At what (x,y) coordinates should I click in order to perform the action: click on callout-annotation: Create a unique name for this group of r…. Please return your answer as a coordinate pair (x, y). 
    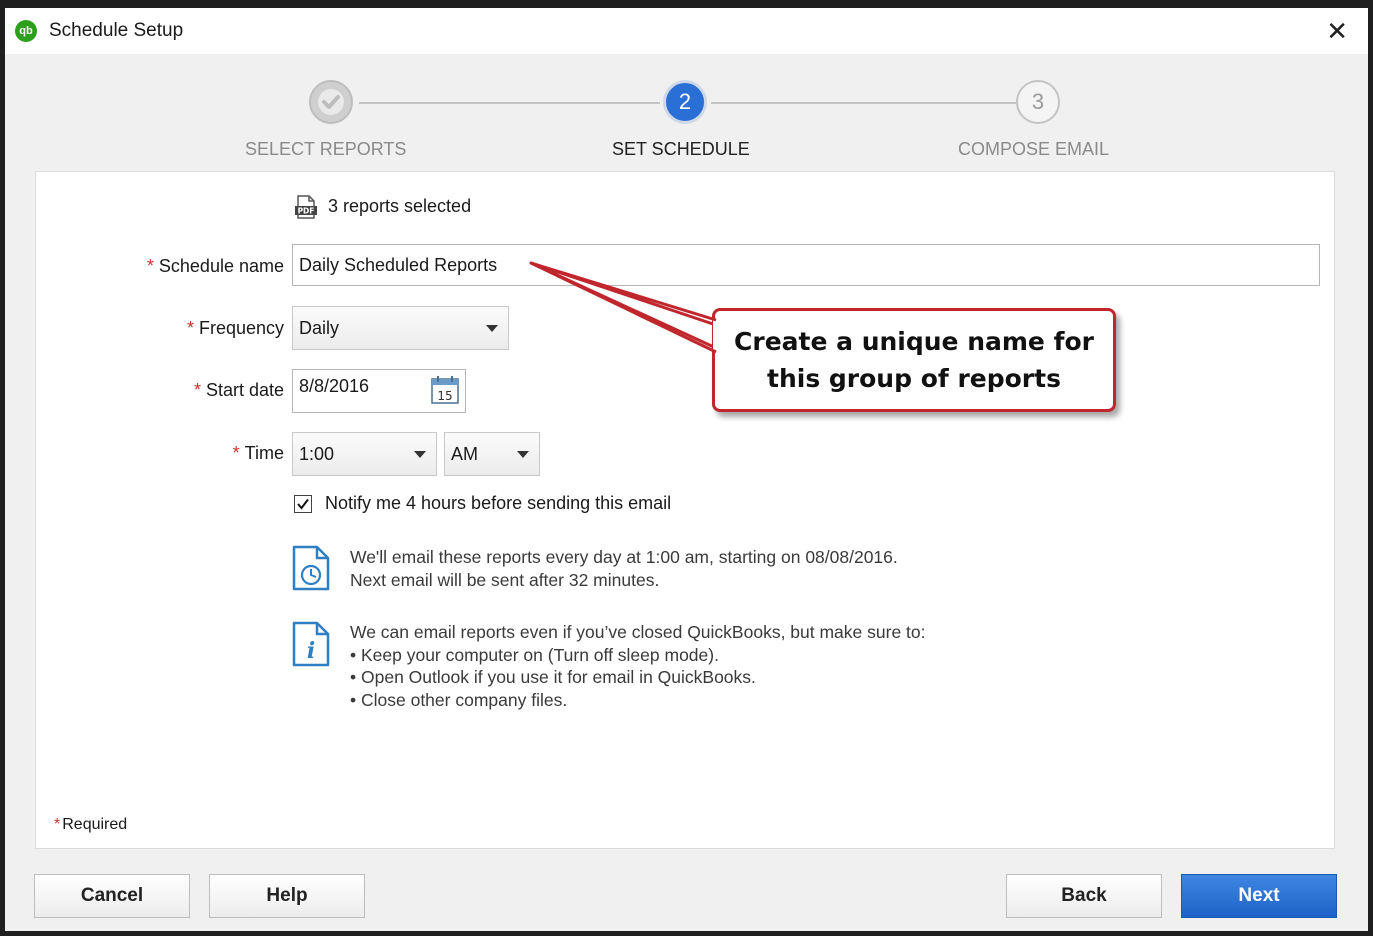
    Looking at the image, I should click on (914, 360).